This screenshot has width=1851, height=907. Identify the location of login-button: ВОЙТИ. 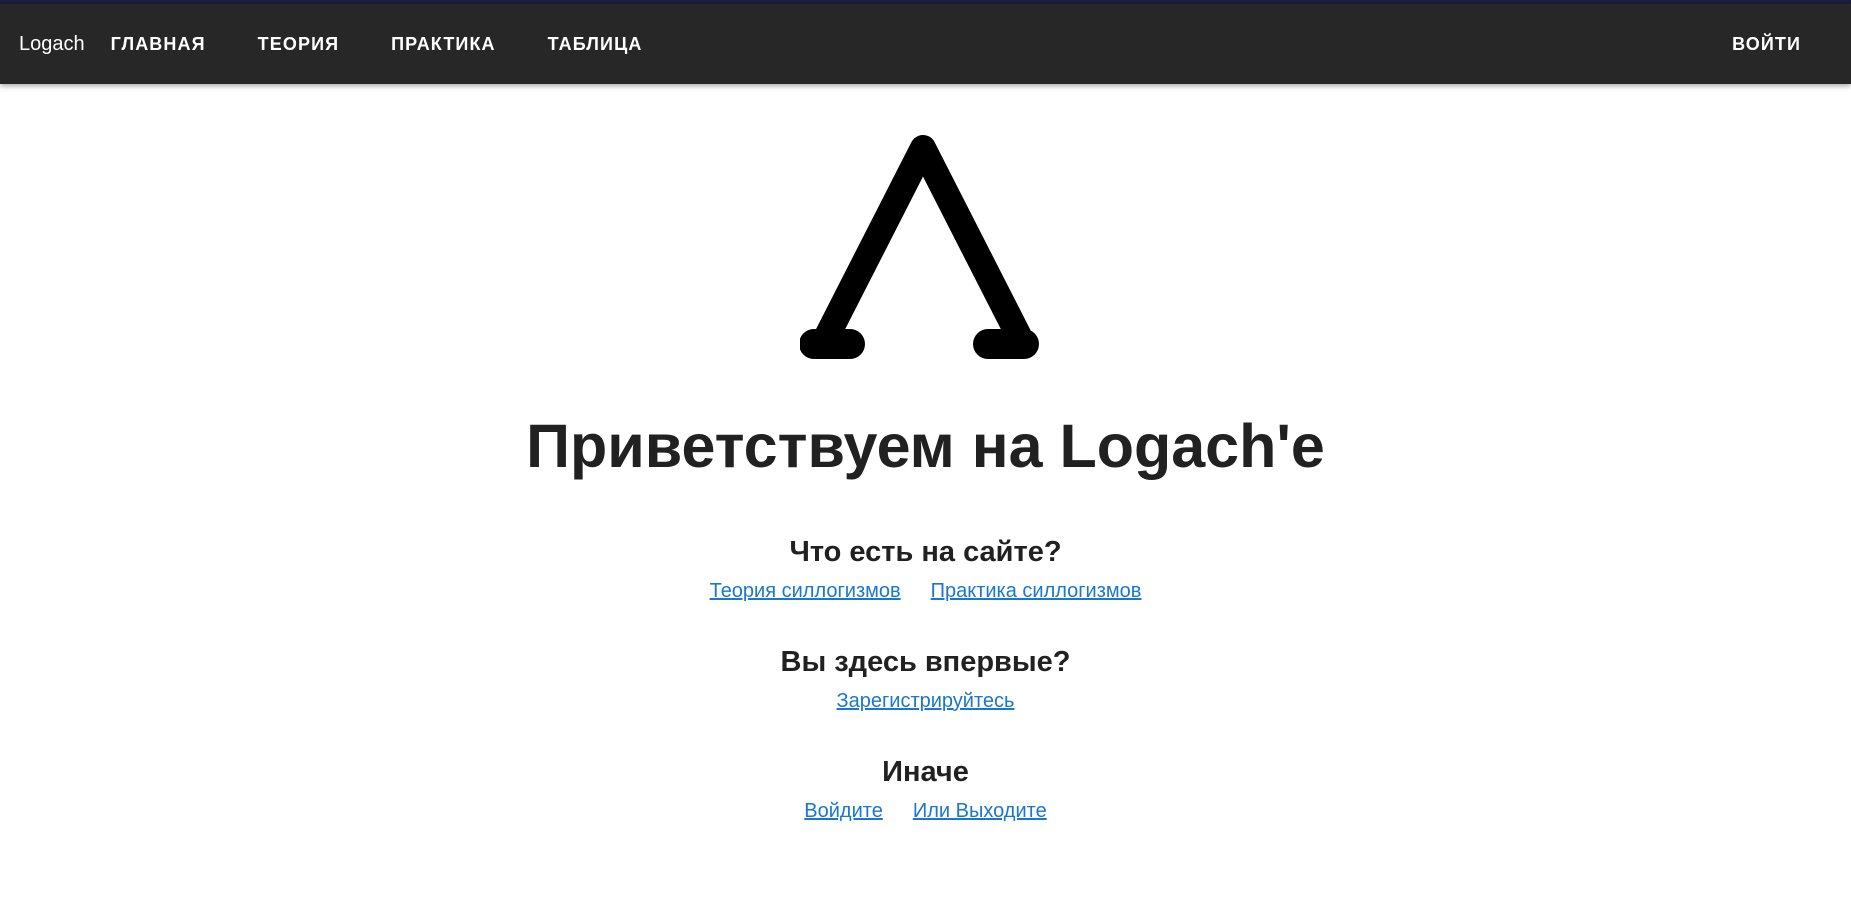
(1766, 44).